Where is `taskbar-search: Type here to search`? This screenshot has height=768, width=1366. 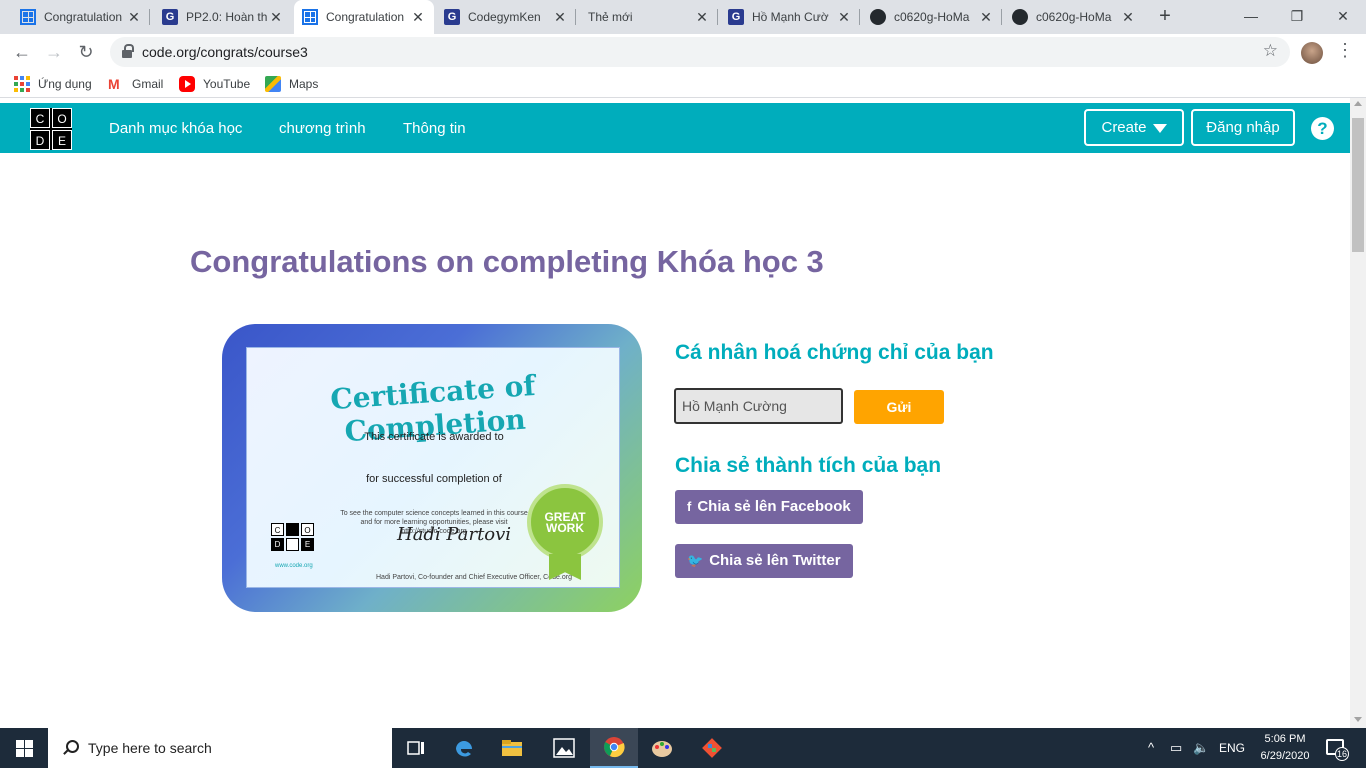 taskbar-search: Type here to search is located at coordinates (220, 748).